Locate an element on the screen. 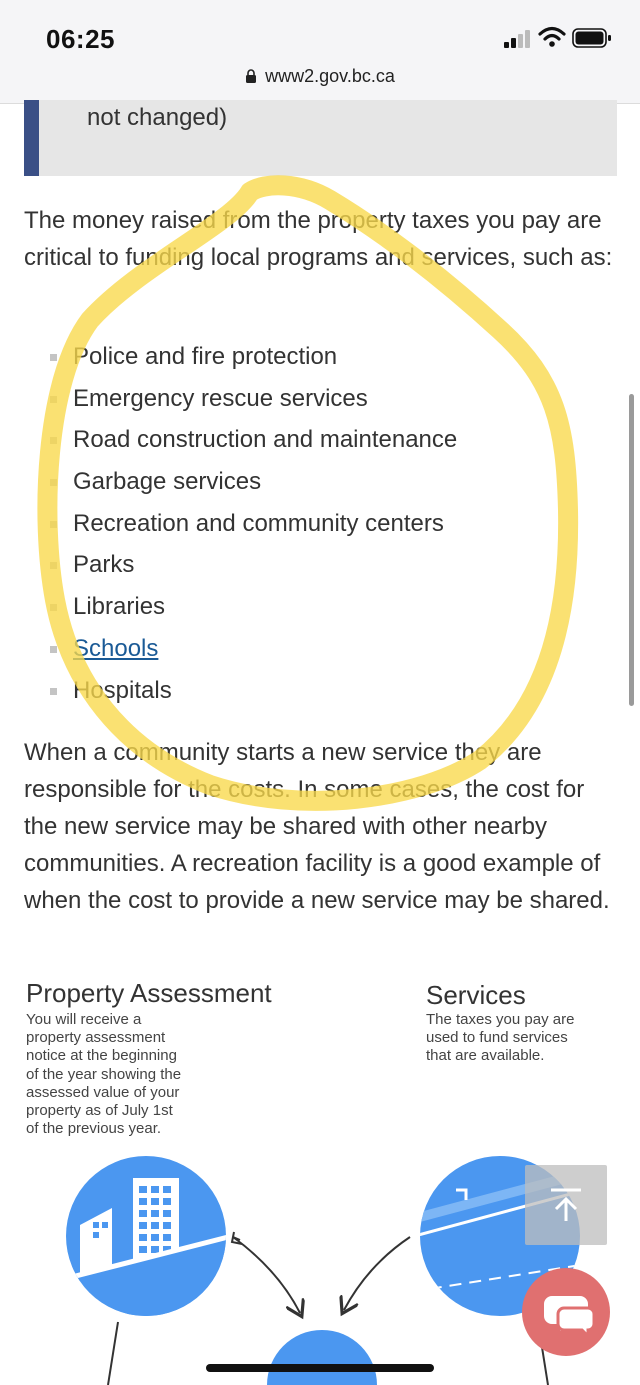 The image size is (640, 1385). scroll-to-top-button is located at coordinates (566, 1205).